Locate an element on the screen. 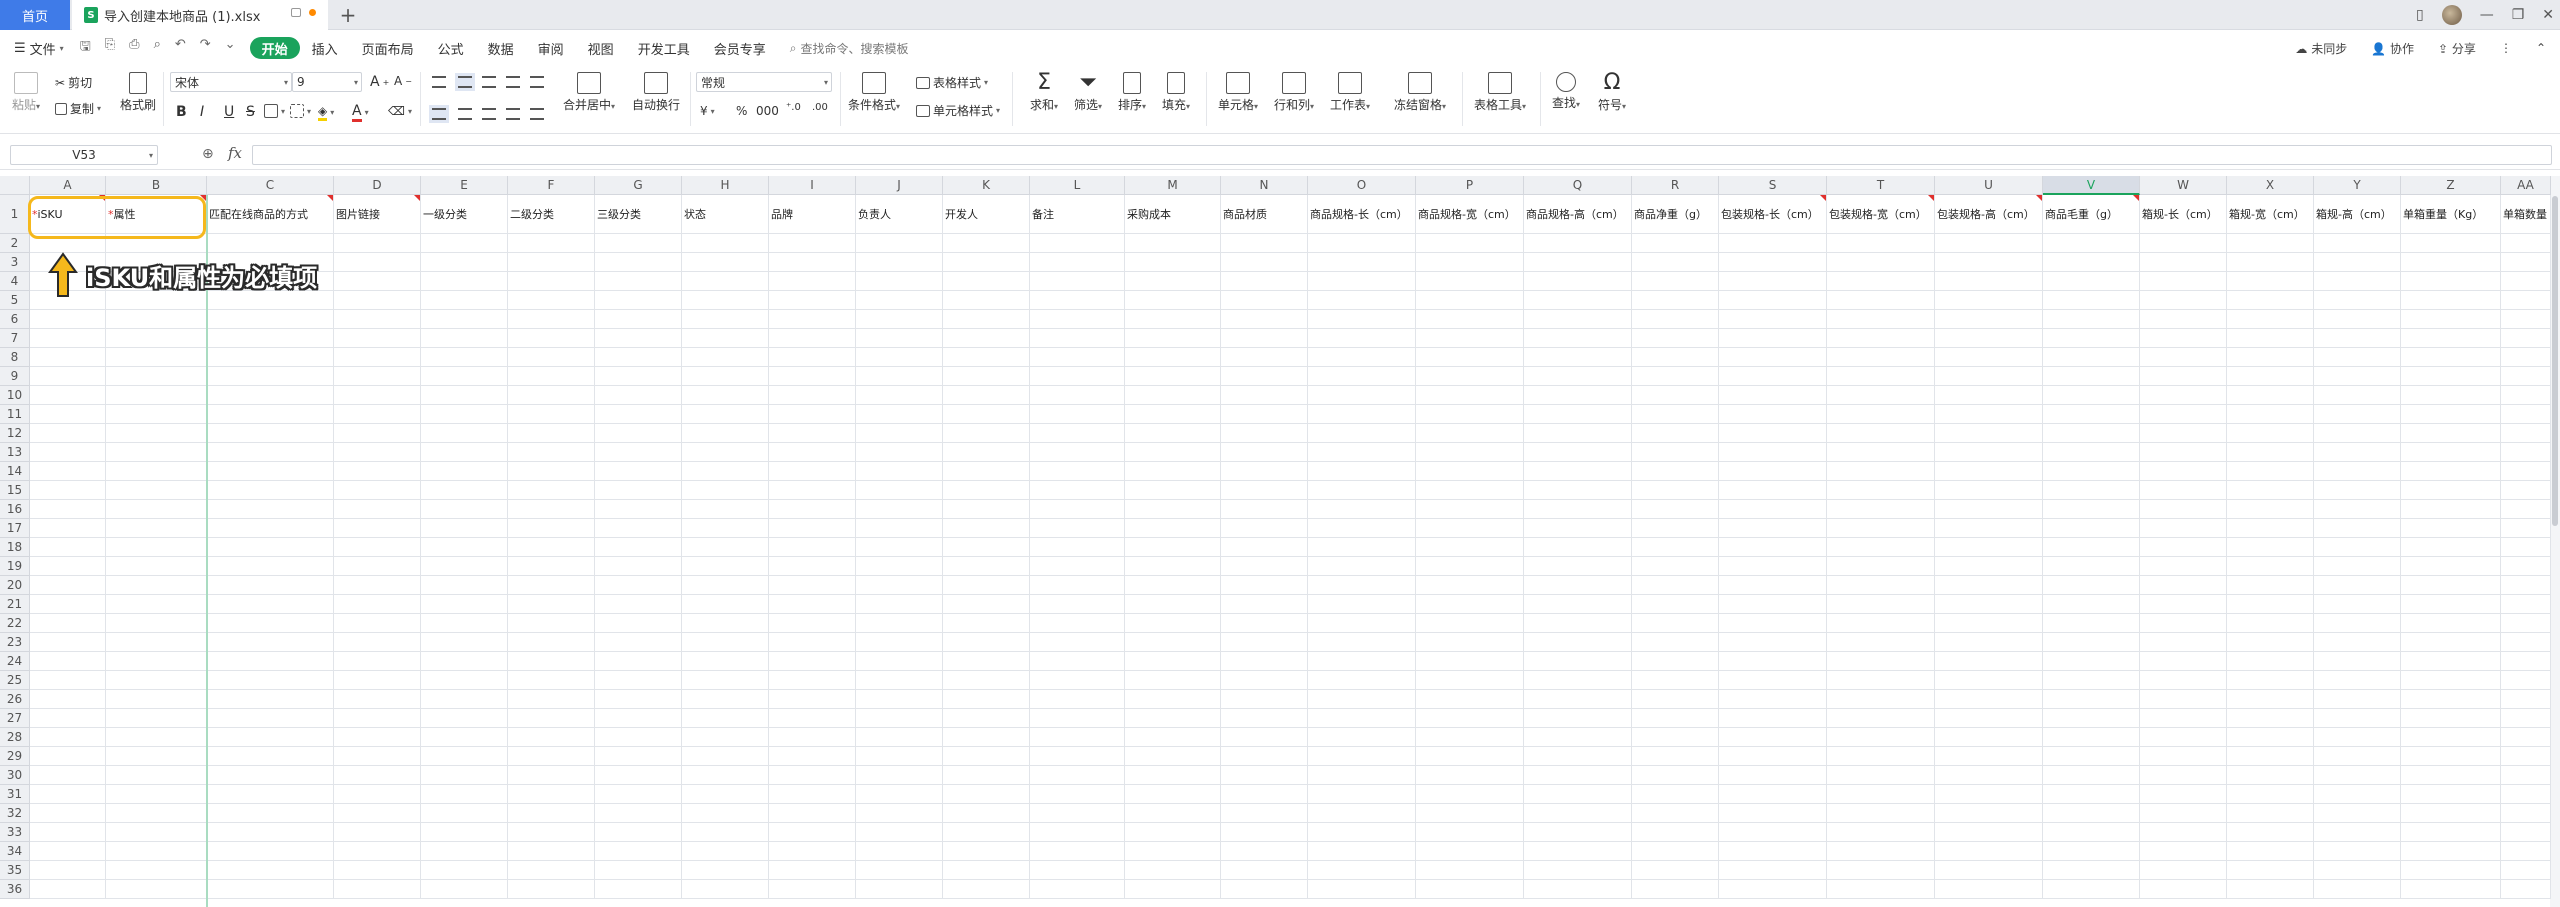 Image resolution: width=2560 pixels, height=907 pixels. indent-increase-icon is located at coordinates (537, 82).